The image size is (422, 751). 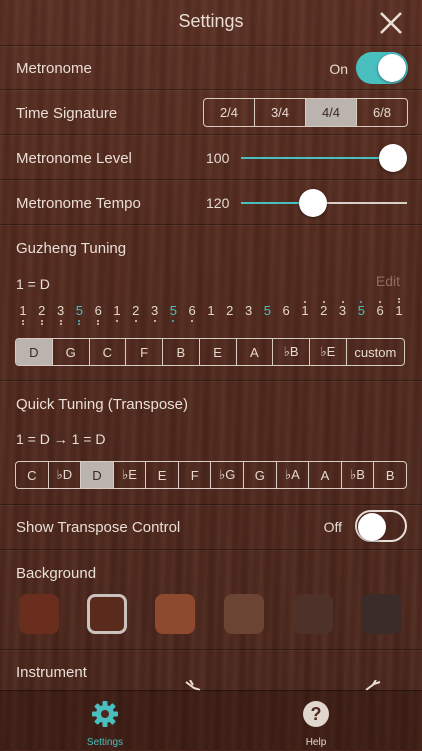 What do you see at coordinates (211, 22) in the screenshot?
I see `header: Settings` at bounding box center [211, 22].